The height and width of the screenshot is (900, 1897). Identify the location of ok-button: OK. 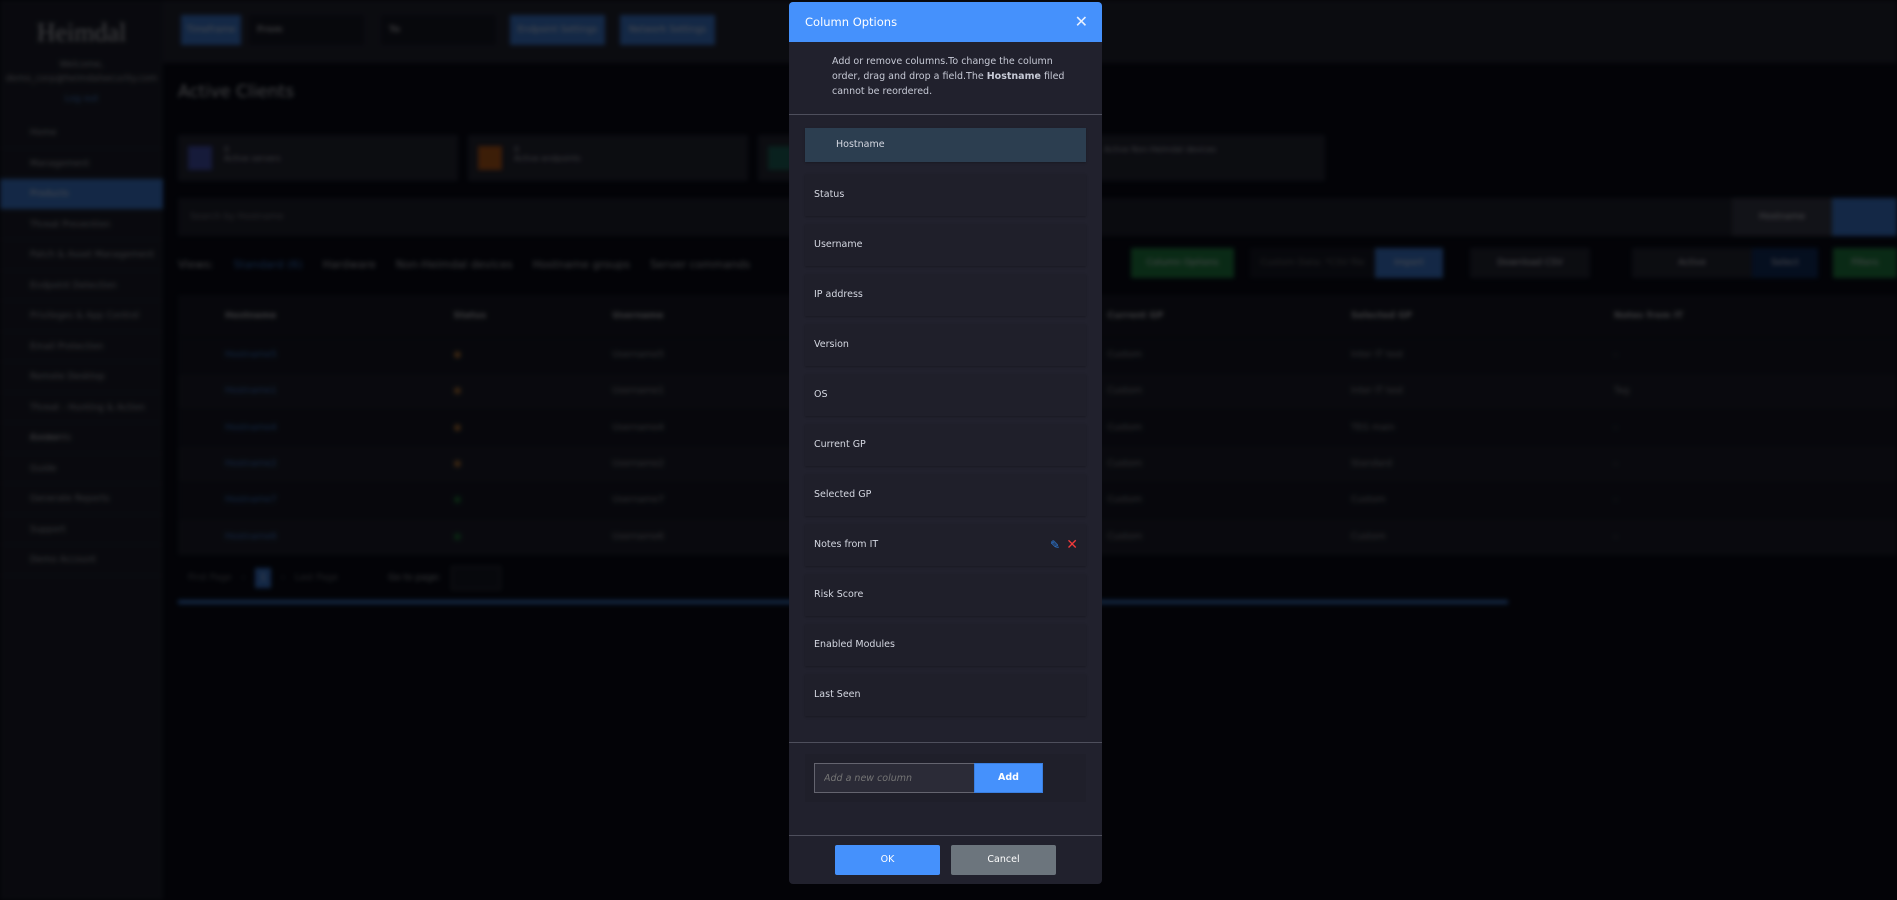
(887, 860).